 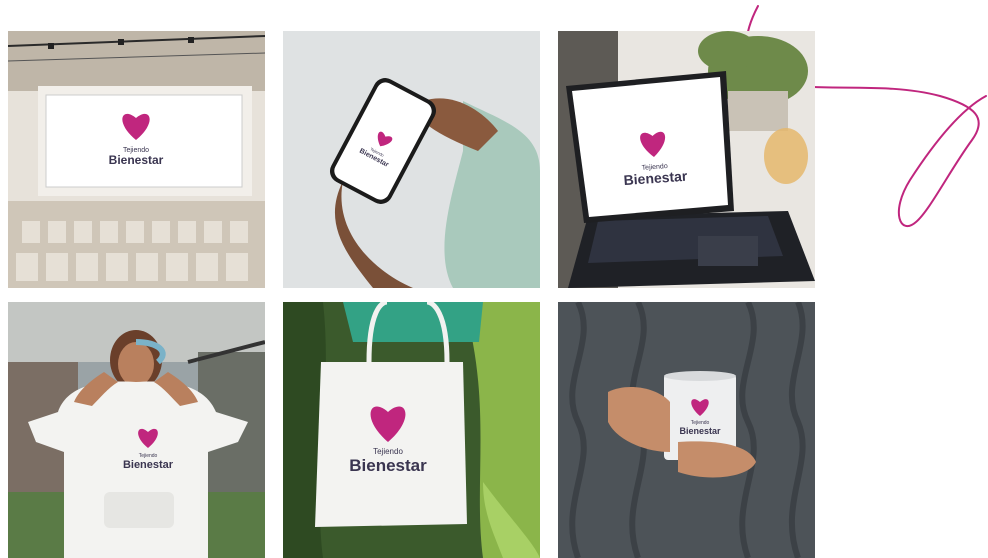 I want to click on brand-line1: Tejiendo, so click(x=388, y=451).